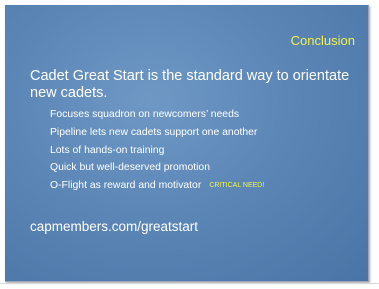  I want to click on critical-need-label: CRITICAL NEED!, so click(237, 186).